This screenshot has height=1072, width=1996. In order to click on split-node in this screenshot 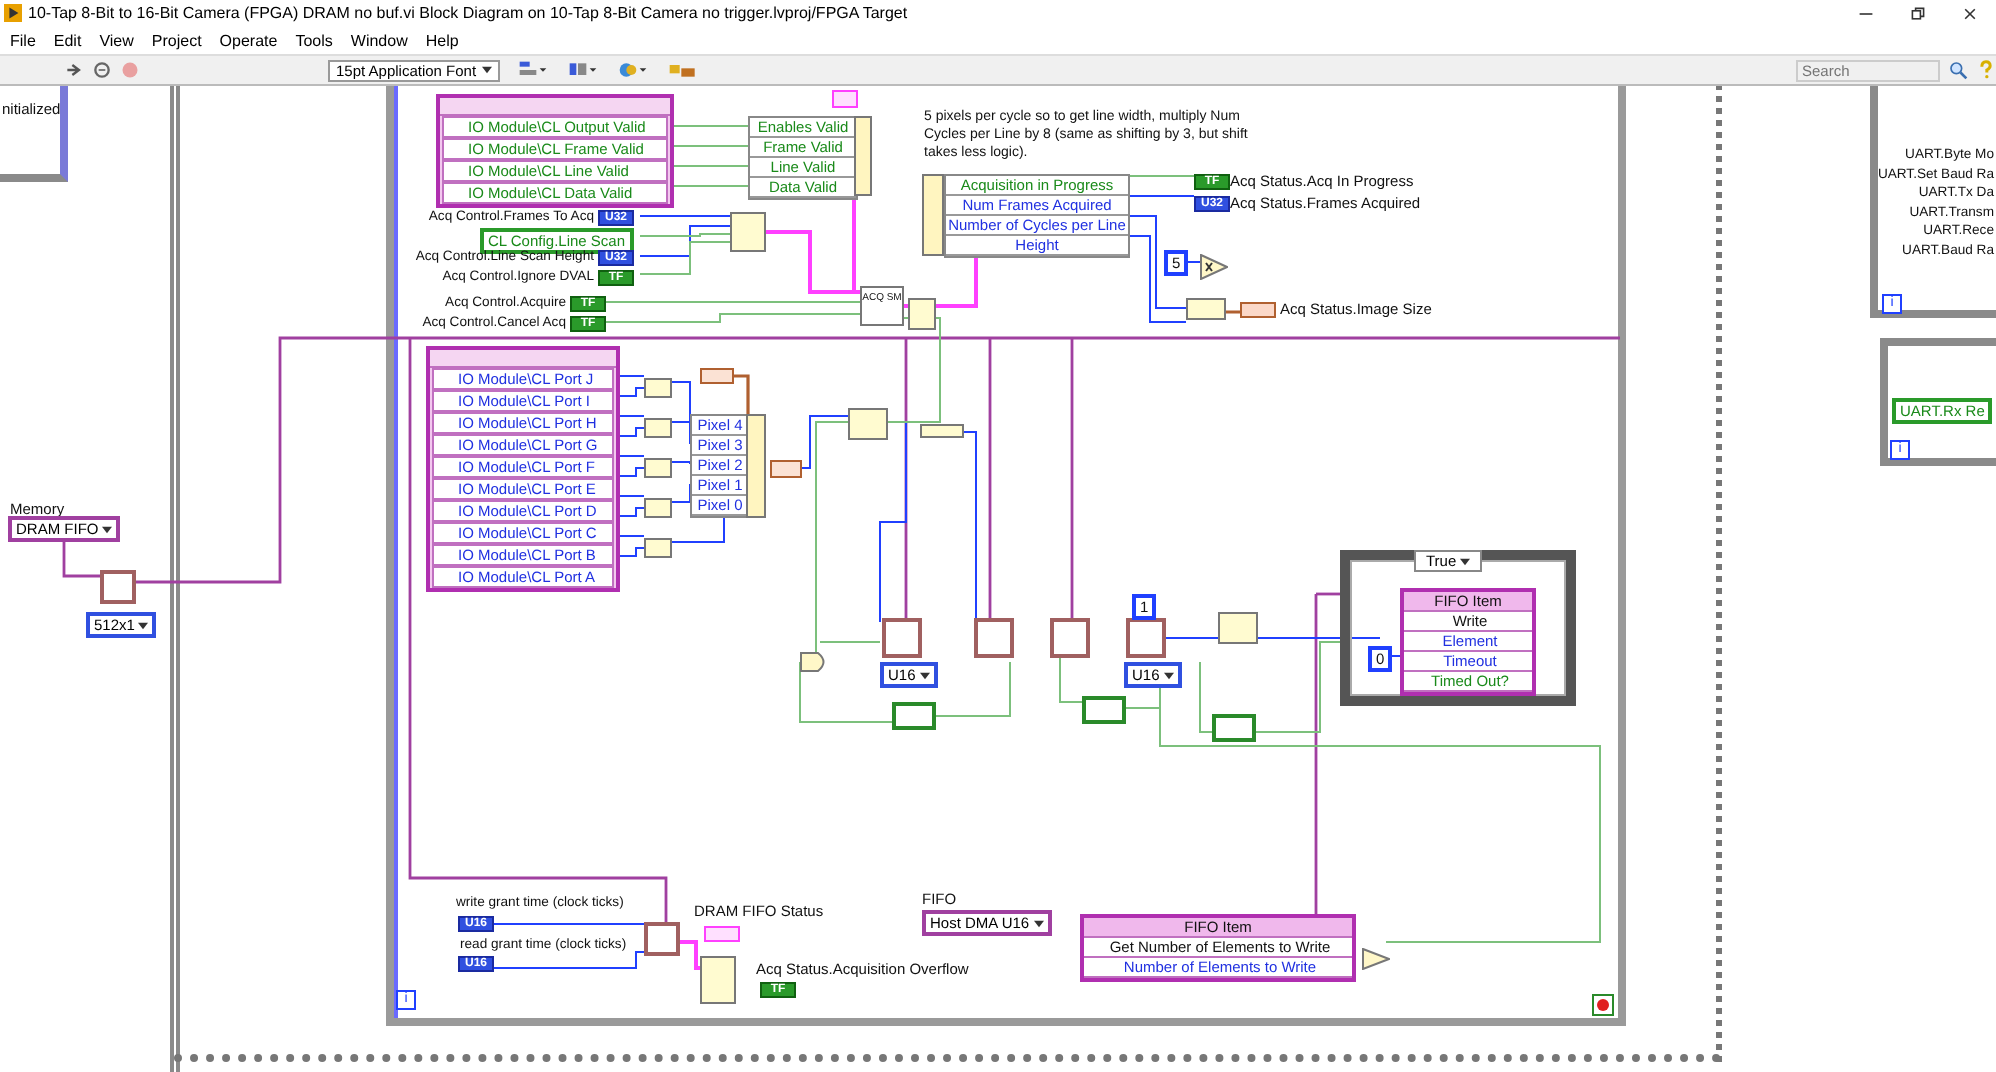, I will do `click(942, 431)`.